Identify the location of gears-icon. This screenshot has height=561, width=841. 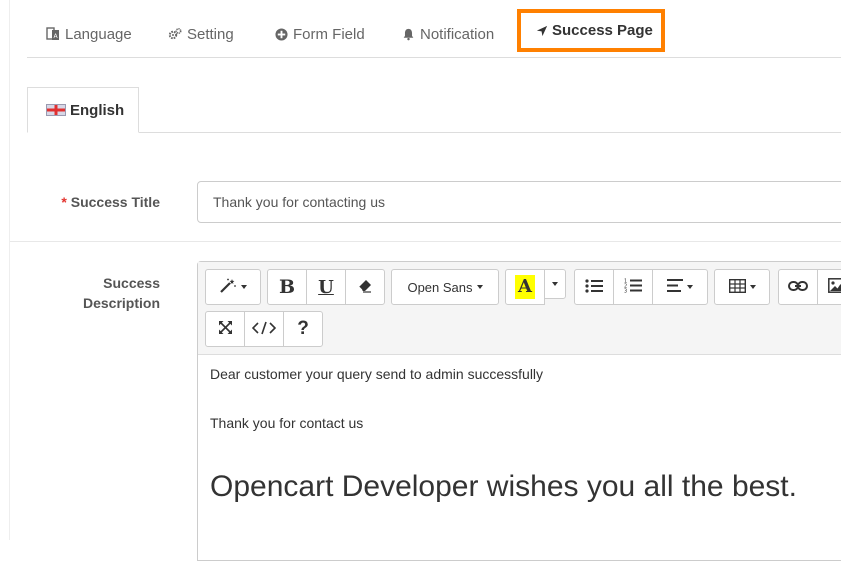
(175, 34).